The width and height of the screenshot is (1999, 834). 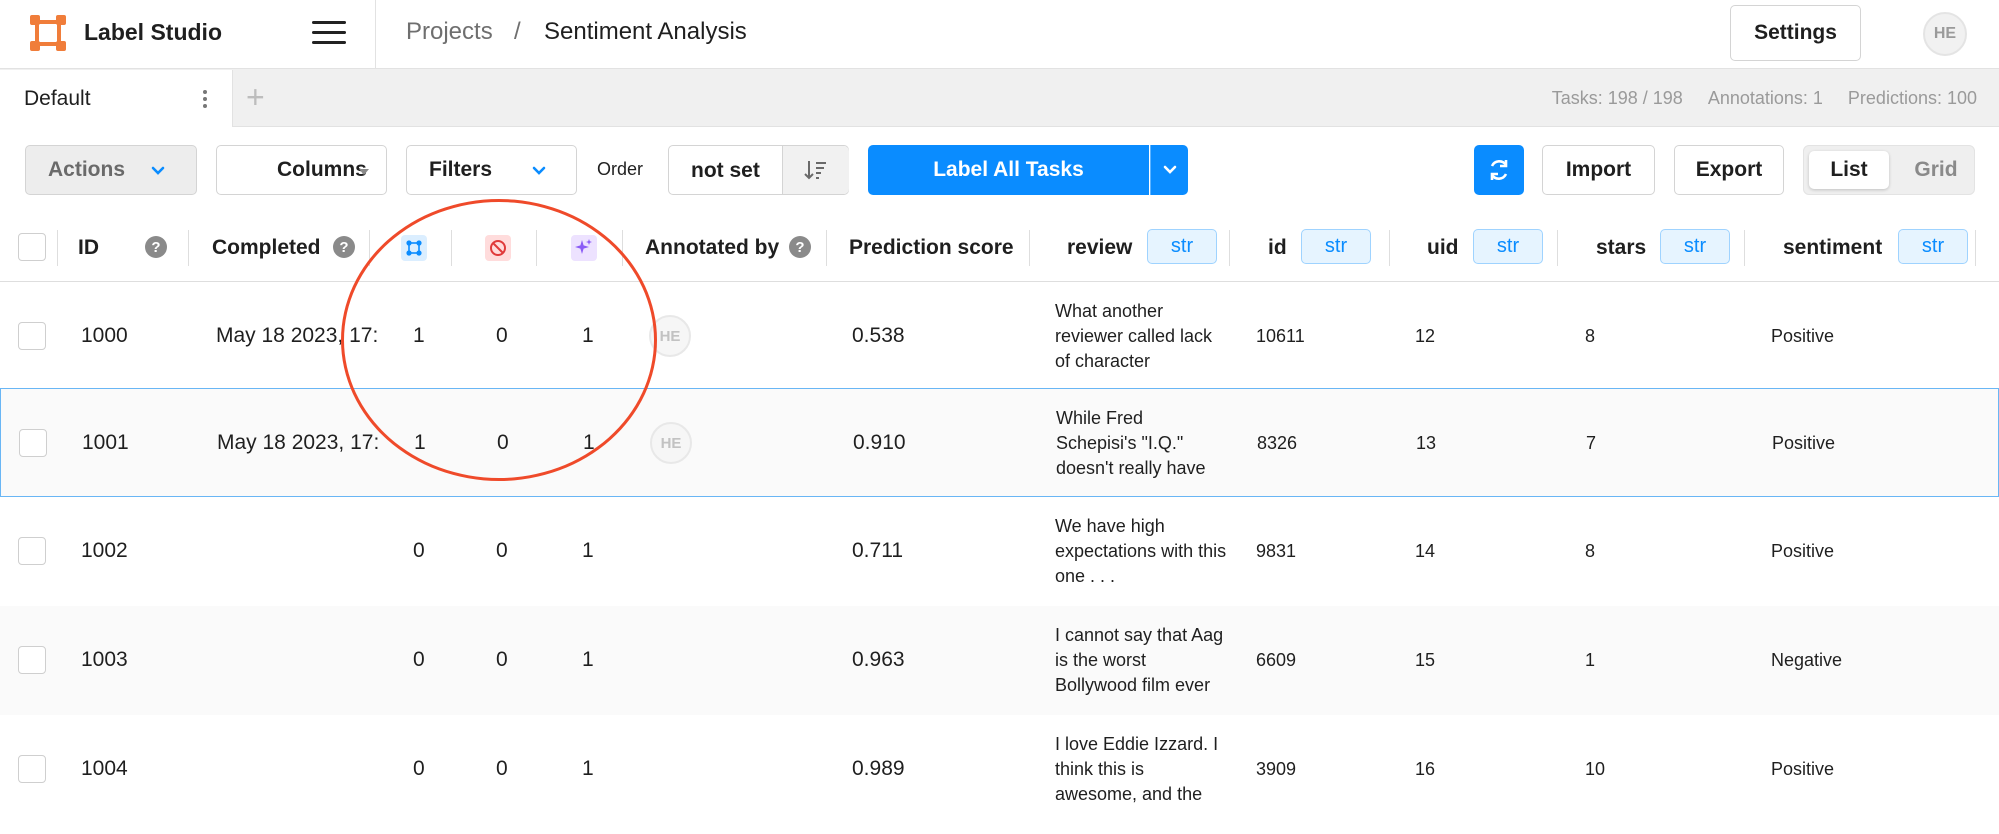 What do you see at coordinates (364, 172) in the screenshot?
I see `caret-down-icon` at bounding box center [364, 172].